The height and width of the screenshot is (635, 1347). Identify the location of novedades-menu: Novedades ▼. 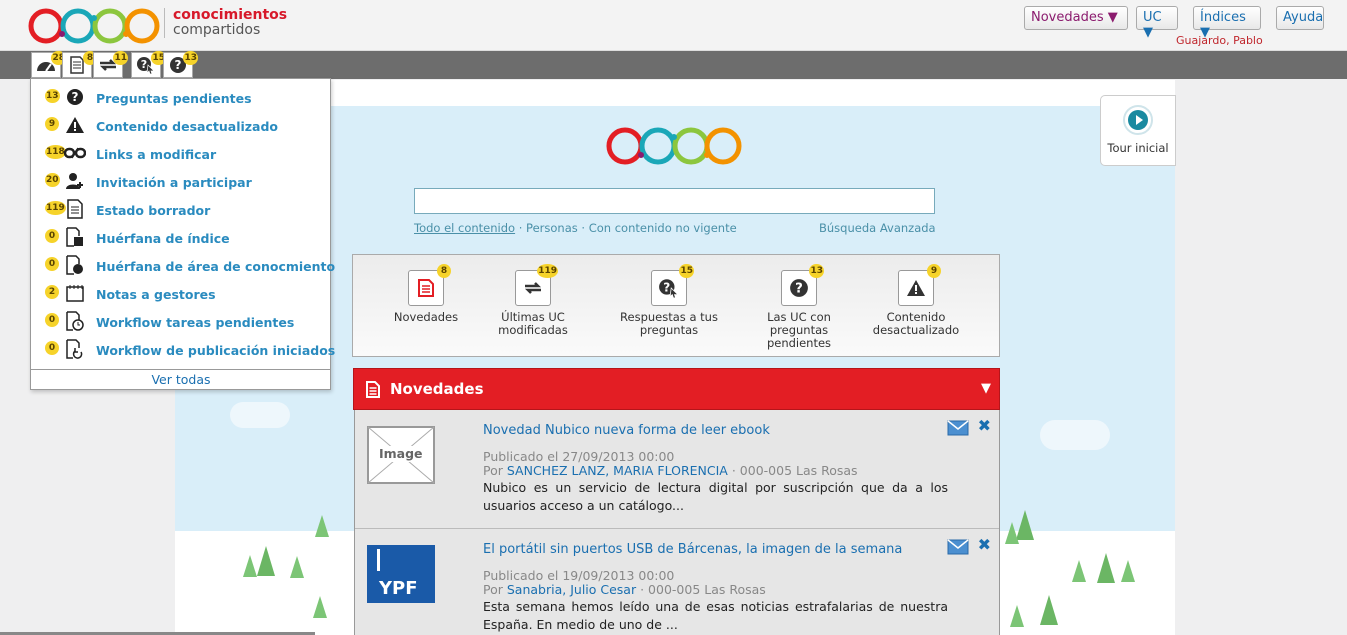
(1076, 18).